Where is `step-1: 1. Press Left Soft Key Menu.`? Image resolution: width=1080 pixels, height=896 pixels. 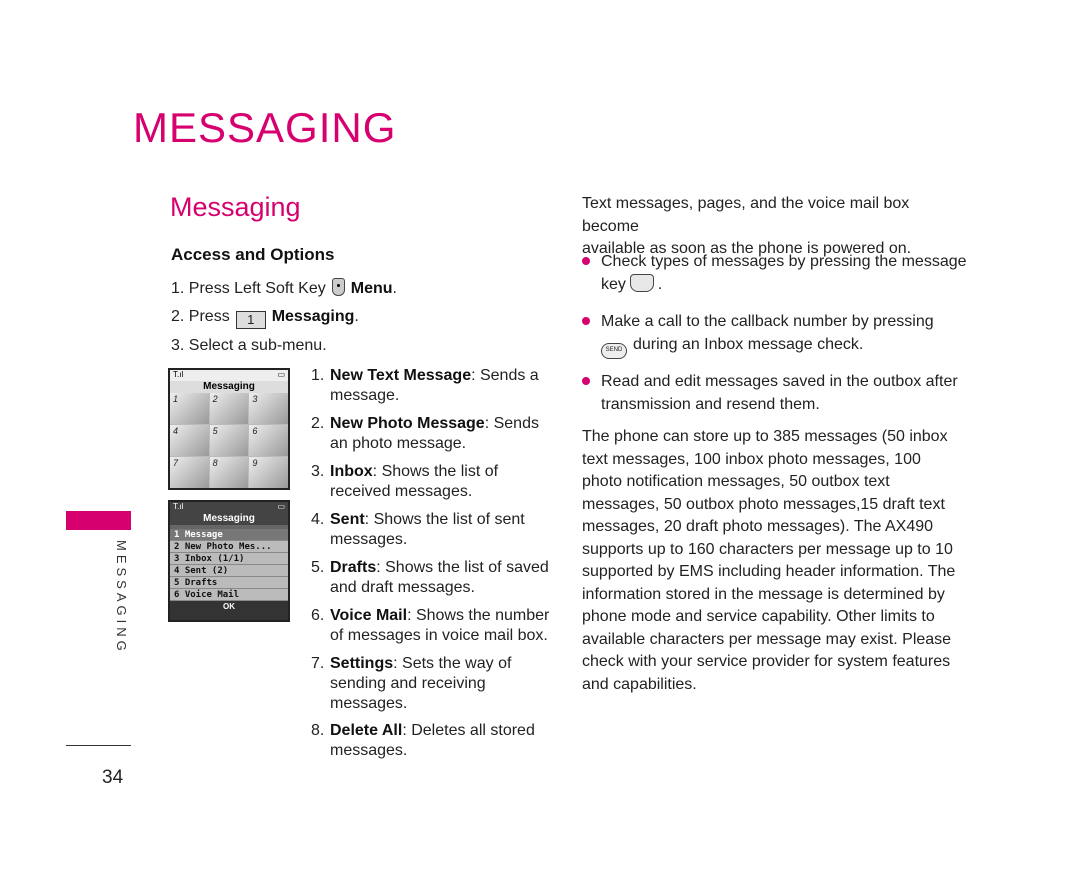
step-1: 1. Press Left Soft Key Menu. is located at coordinates (284, 287).